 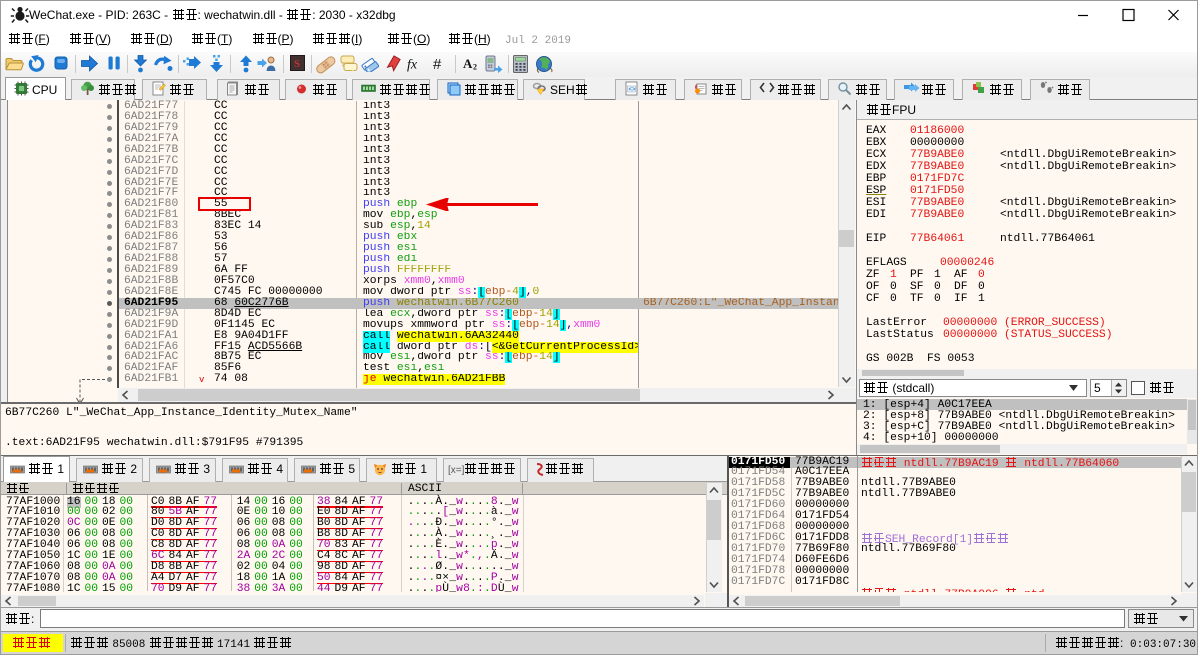 I want to click on svg-text: 2, so click(x=475, y=67).